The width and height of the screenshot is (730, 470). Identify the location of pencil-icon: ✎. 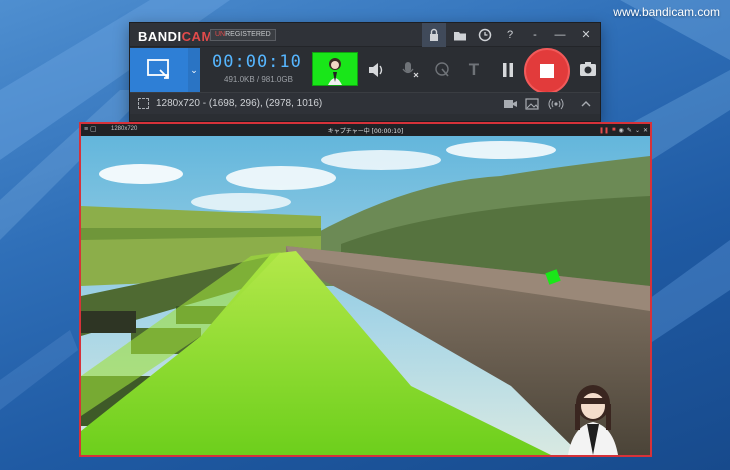
(629, 130).